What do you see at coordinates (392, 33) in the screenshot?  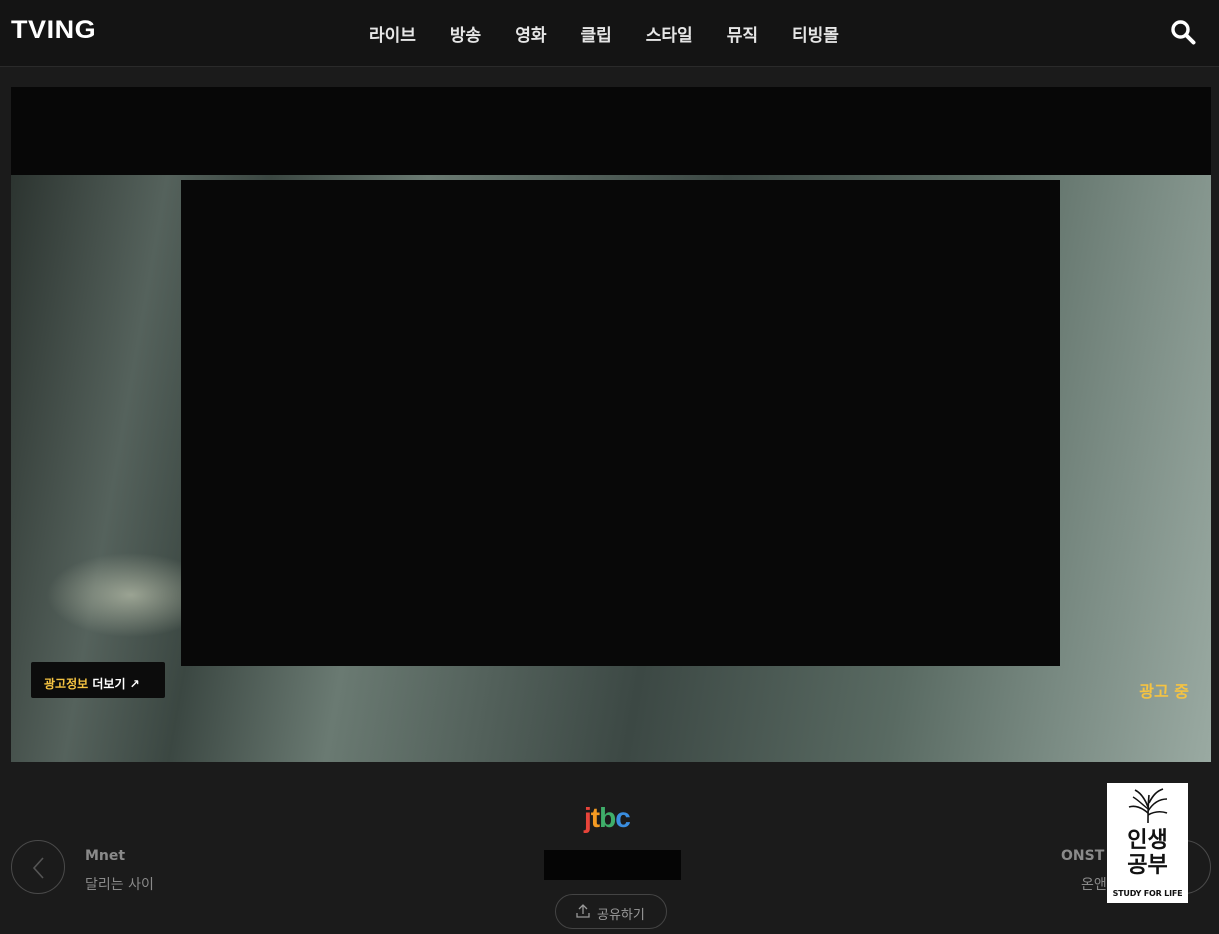 I see `nav-live: 라이브` at bounding box center [392, 33].